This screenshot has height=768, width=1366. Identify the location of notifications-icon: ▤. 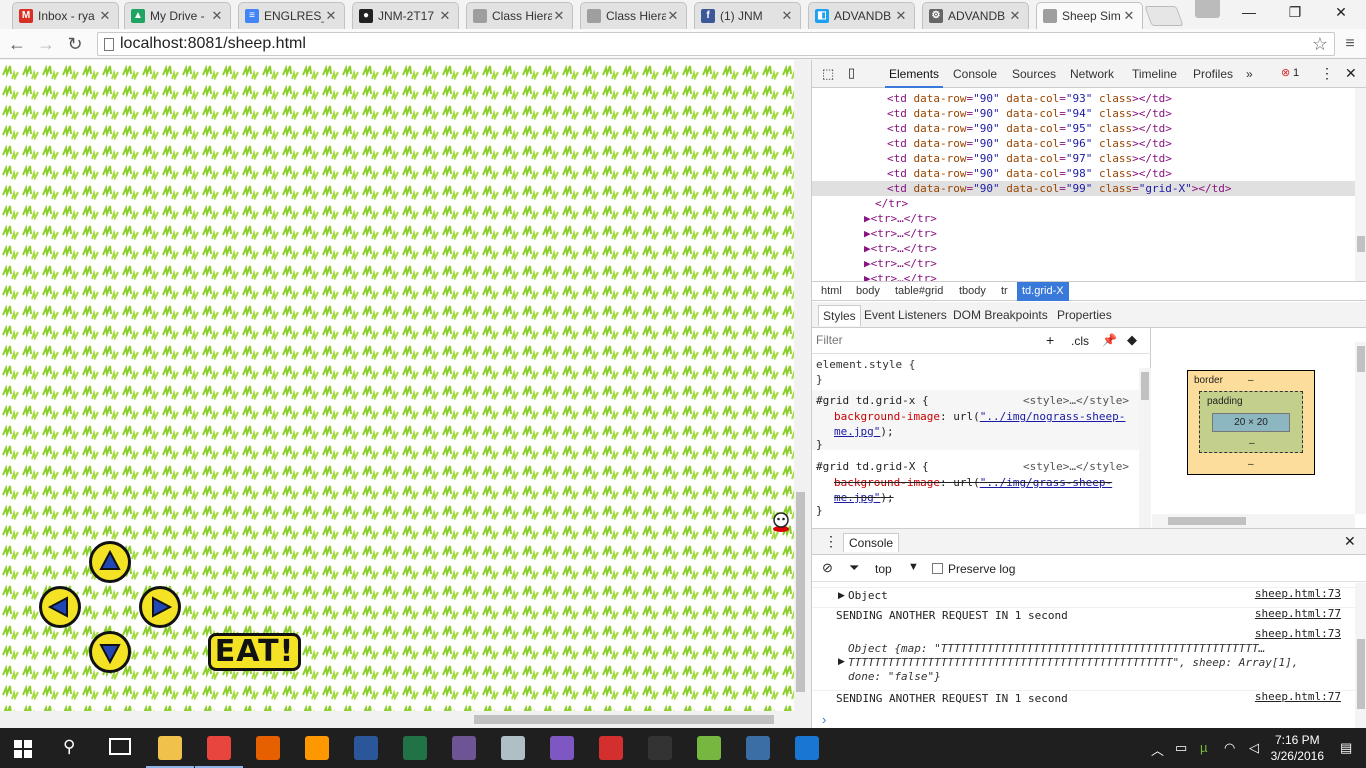
(1346, 748).